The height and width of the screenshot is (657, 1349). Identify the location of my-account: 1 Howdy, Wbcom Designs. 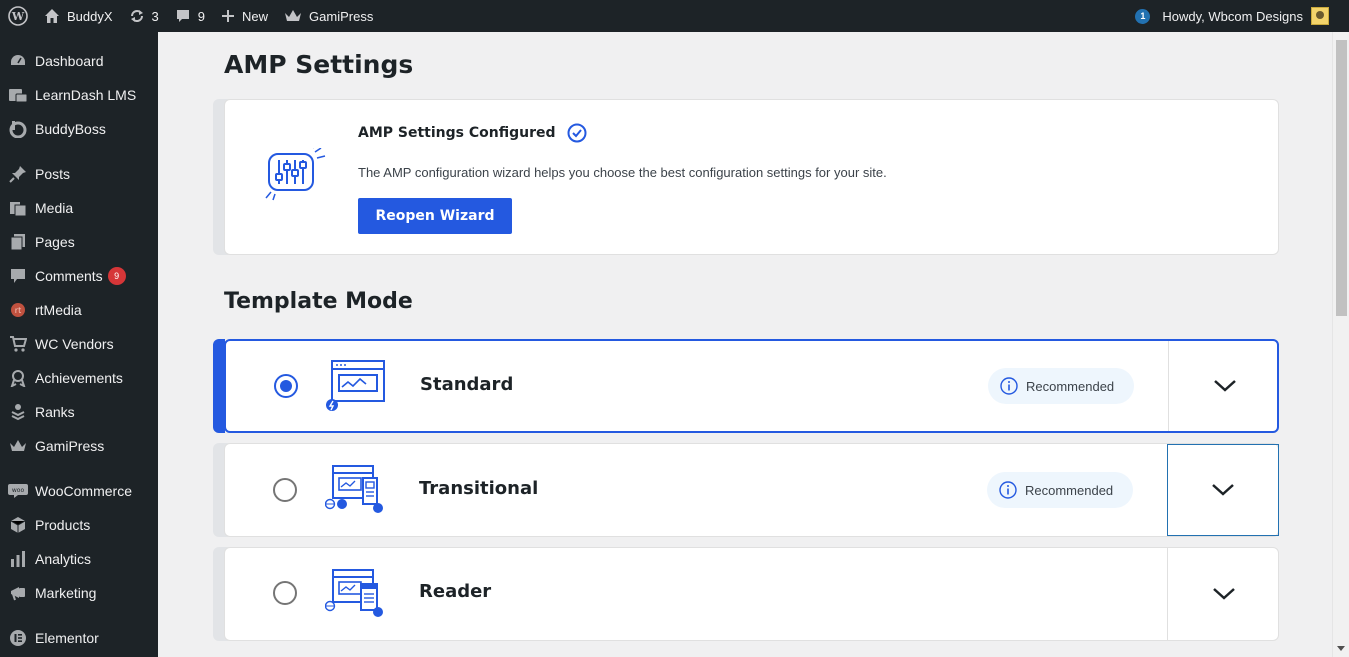
(1242, 16).